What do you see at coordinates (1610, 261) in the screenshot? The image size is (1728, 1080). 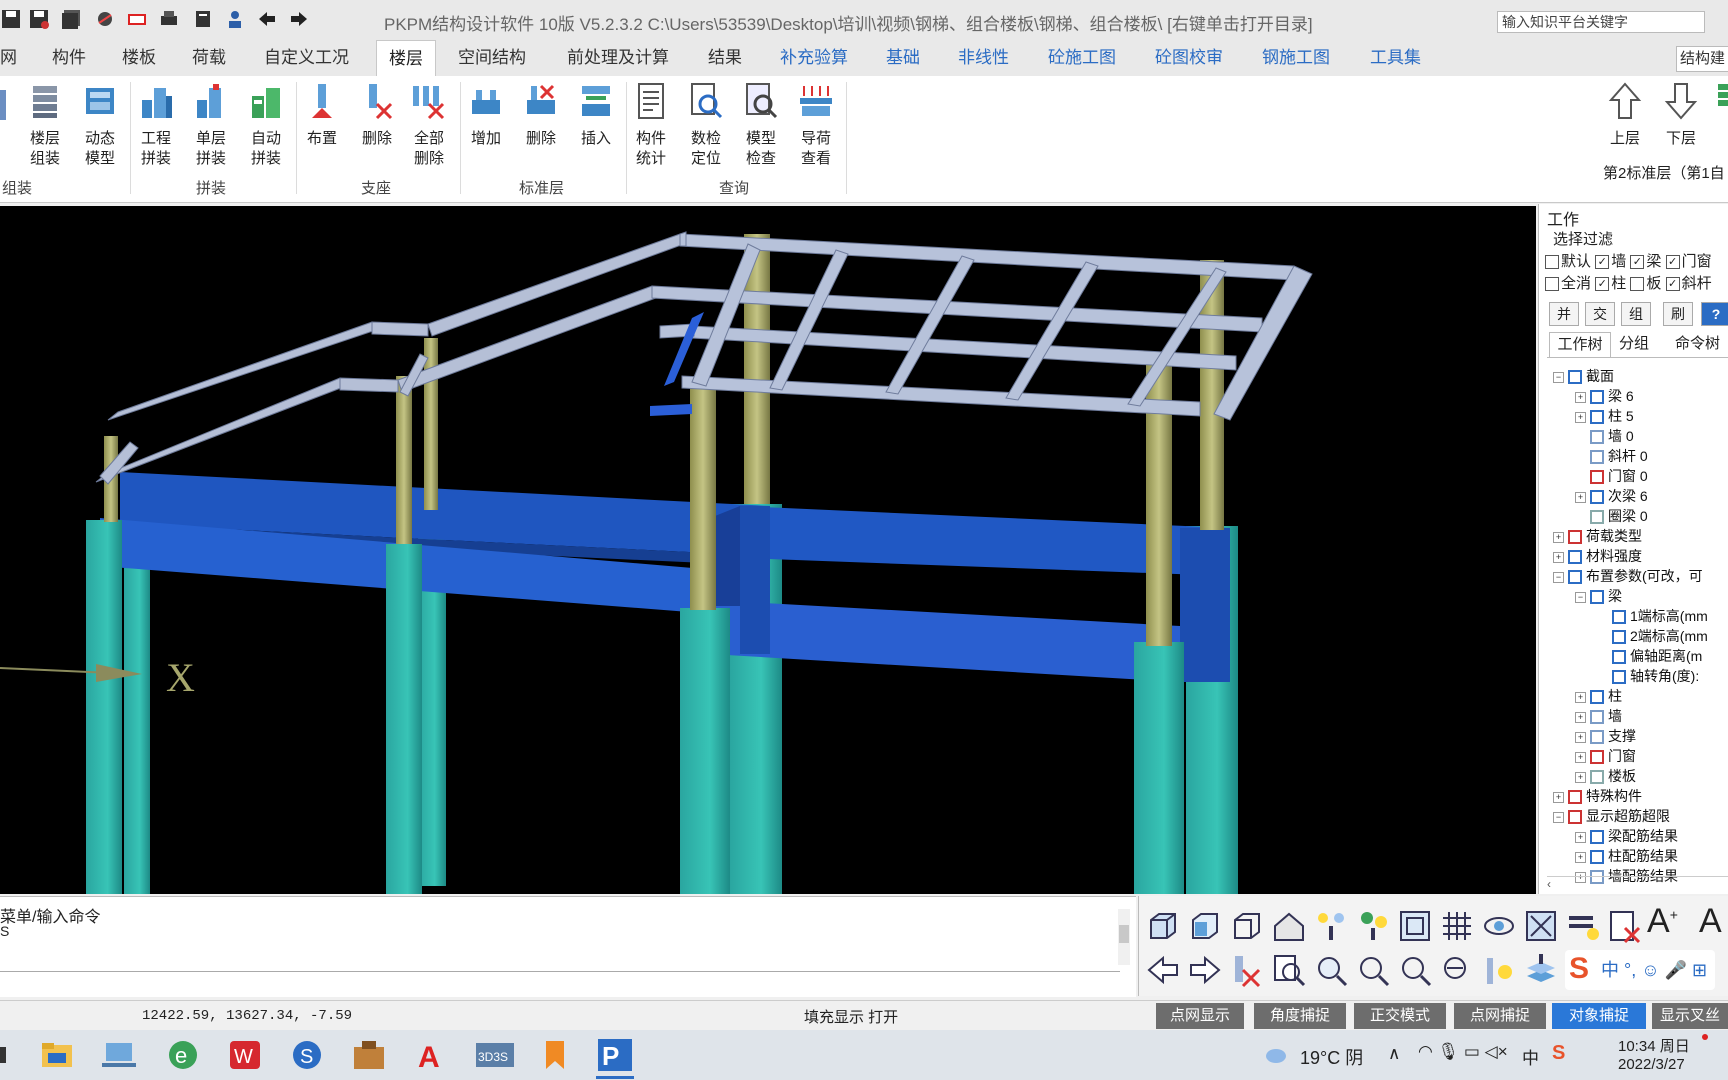 I see `filter-wall-checkbox: ✓ 墙` at bounding box center [1610, 261].